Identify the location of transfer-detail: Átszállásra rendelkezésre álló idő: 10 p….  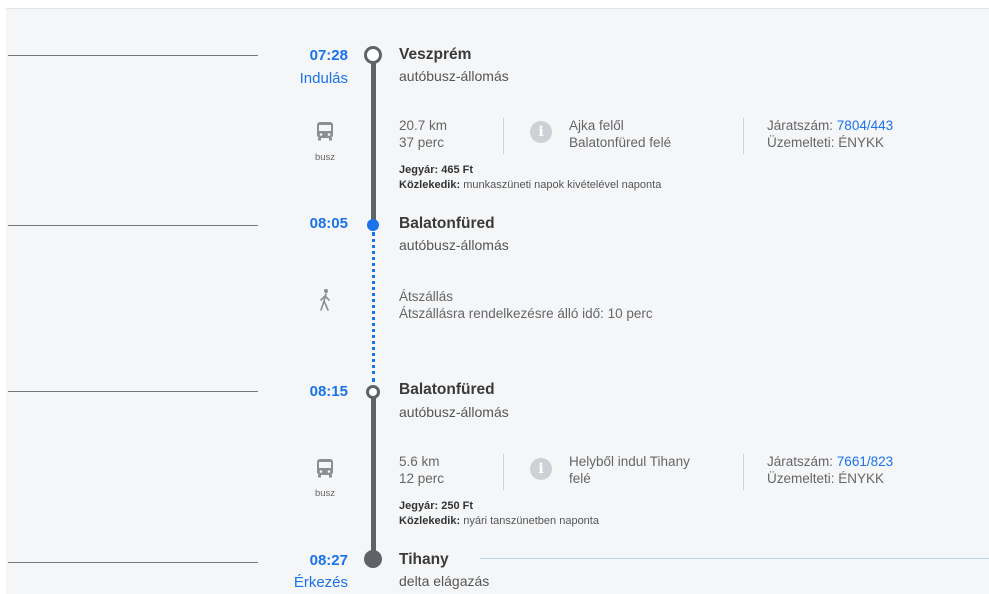
(526, 313).